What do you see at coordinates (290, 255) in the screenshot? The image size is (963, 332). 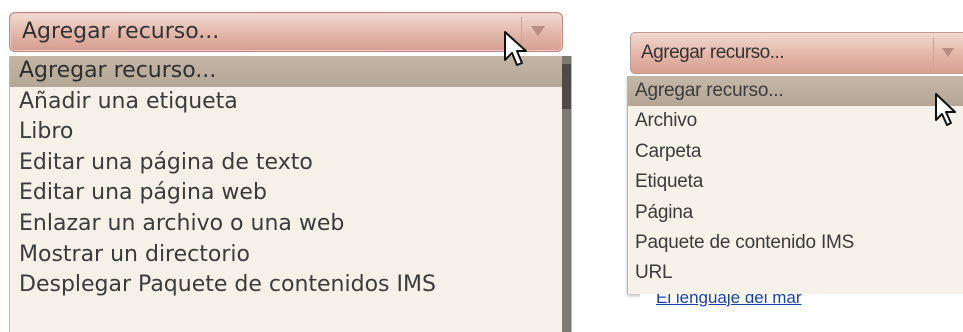 I see `option-mostrar-directorio: Mostrar un directorio` at bounding box center [290, 255].